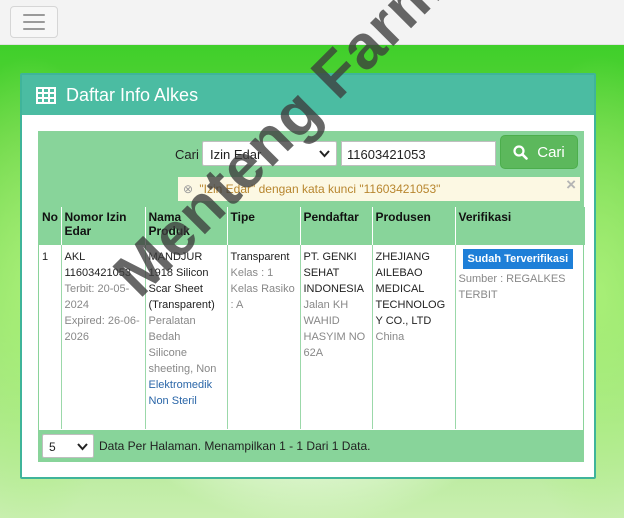 This screenshot has height=518, width=624. What do you see at coordinates (551, 152) in the screenshot?
I see `search-button-label: Cari` at bounding box center [551, 152].